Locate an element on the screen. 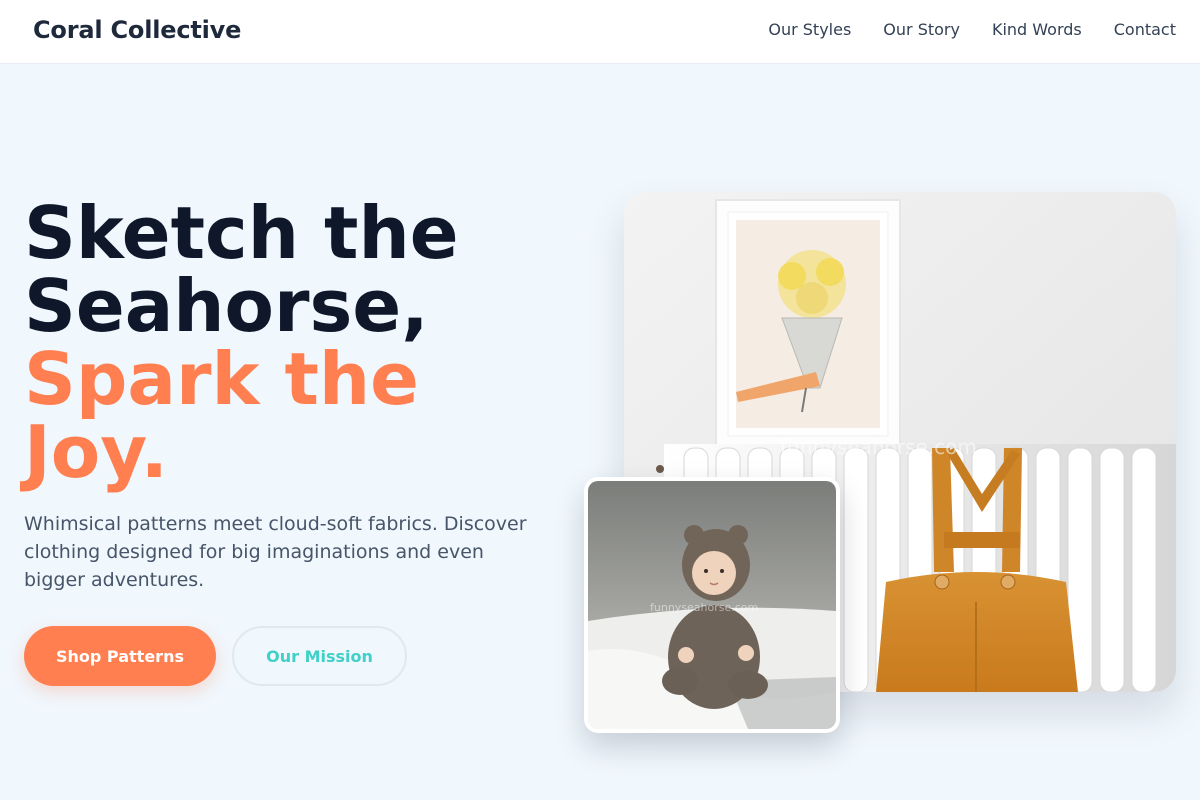 This screenshot has width=1200, height=800. hero-title-line-1: Sketch the is located at coordinates (241, 233).